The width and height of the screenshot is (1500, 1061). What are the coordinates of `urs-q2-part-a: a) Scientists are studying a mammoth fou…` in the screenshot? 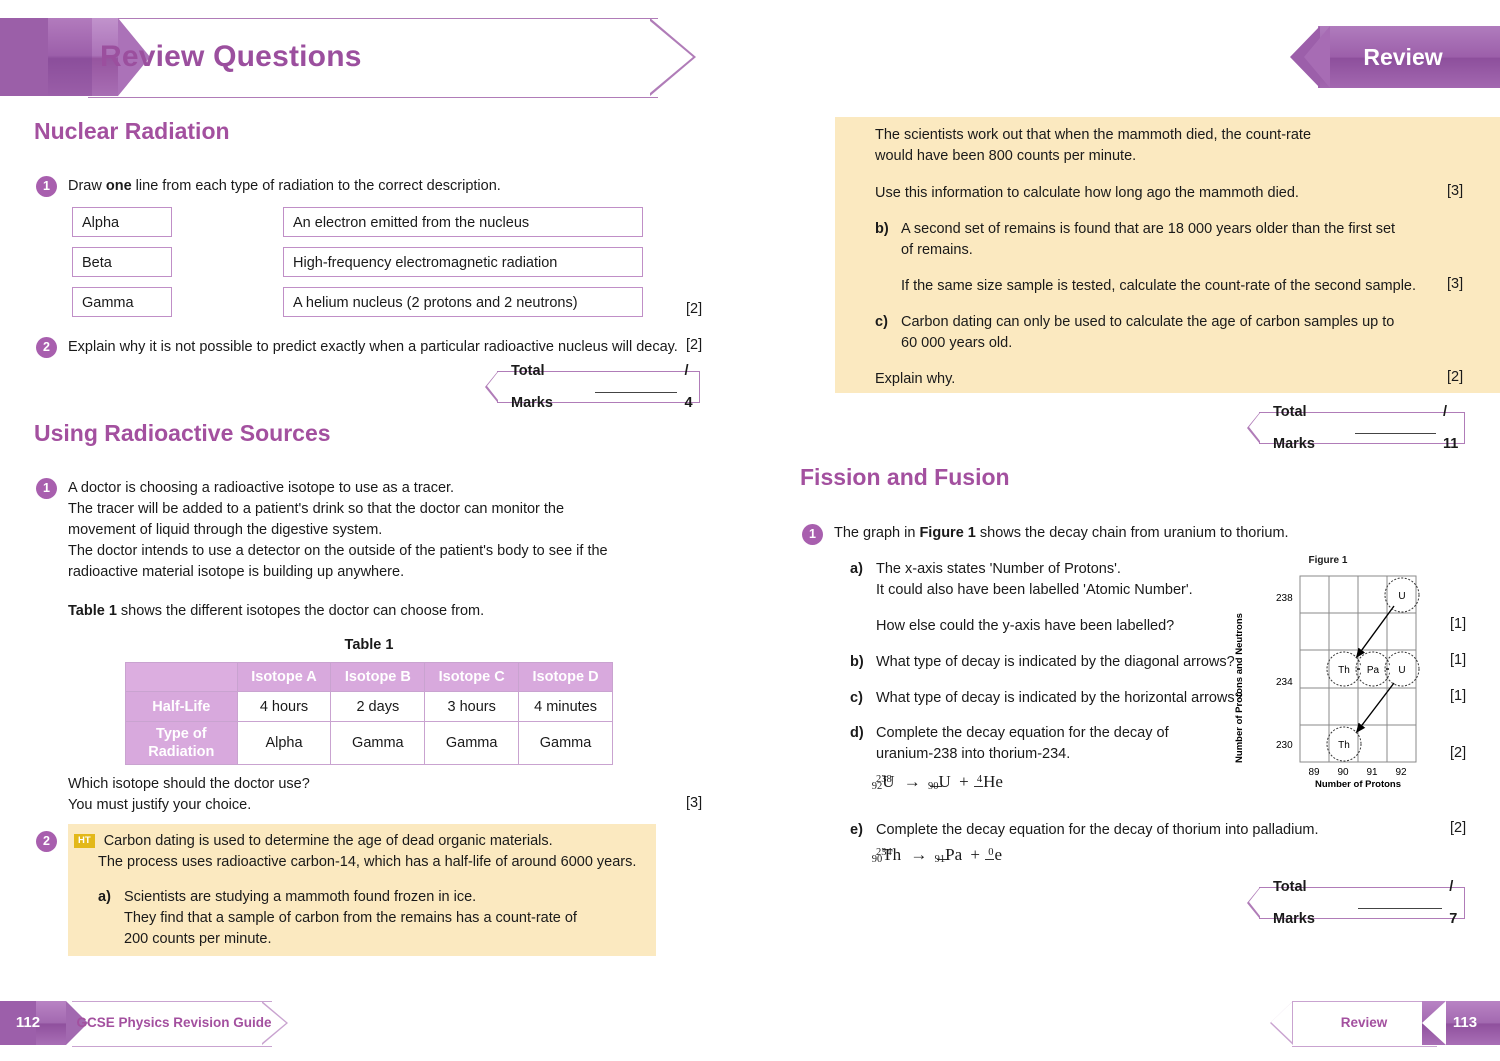 It's located at (376, 918).